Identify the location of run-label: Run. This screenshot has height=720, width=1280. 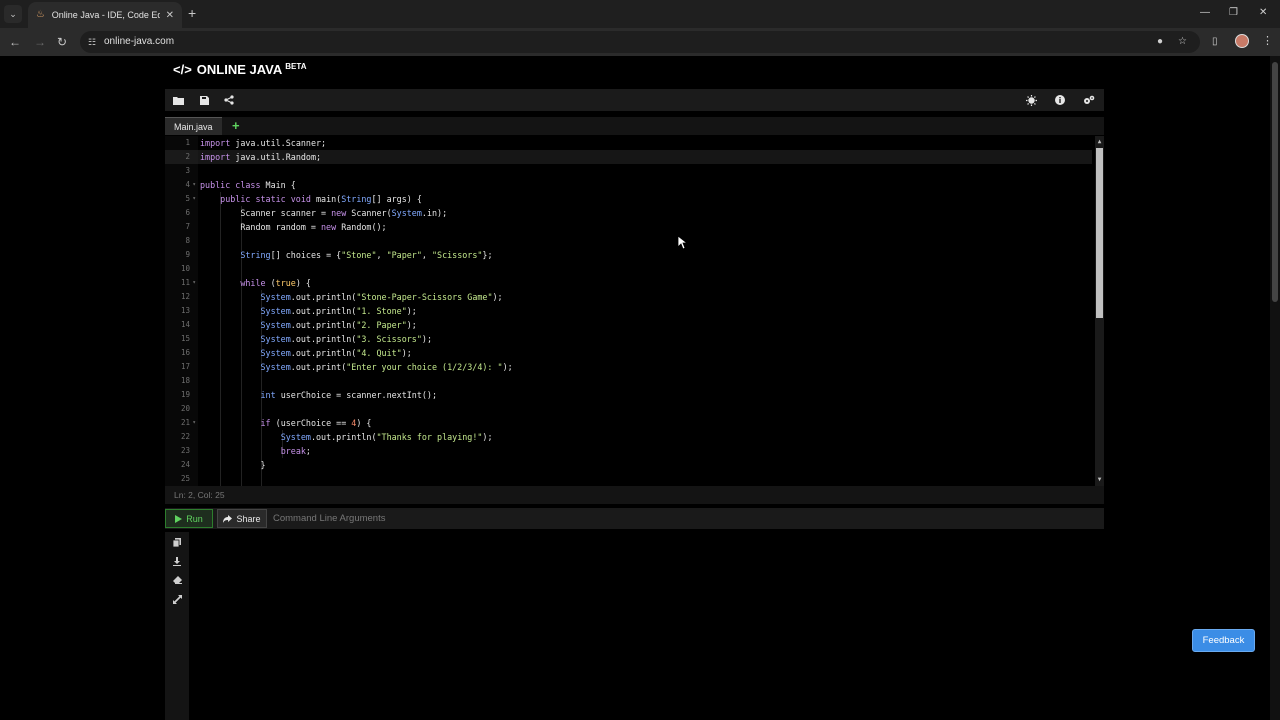
(194, 518).